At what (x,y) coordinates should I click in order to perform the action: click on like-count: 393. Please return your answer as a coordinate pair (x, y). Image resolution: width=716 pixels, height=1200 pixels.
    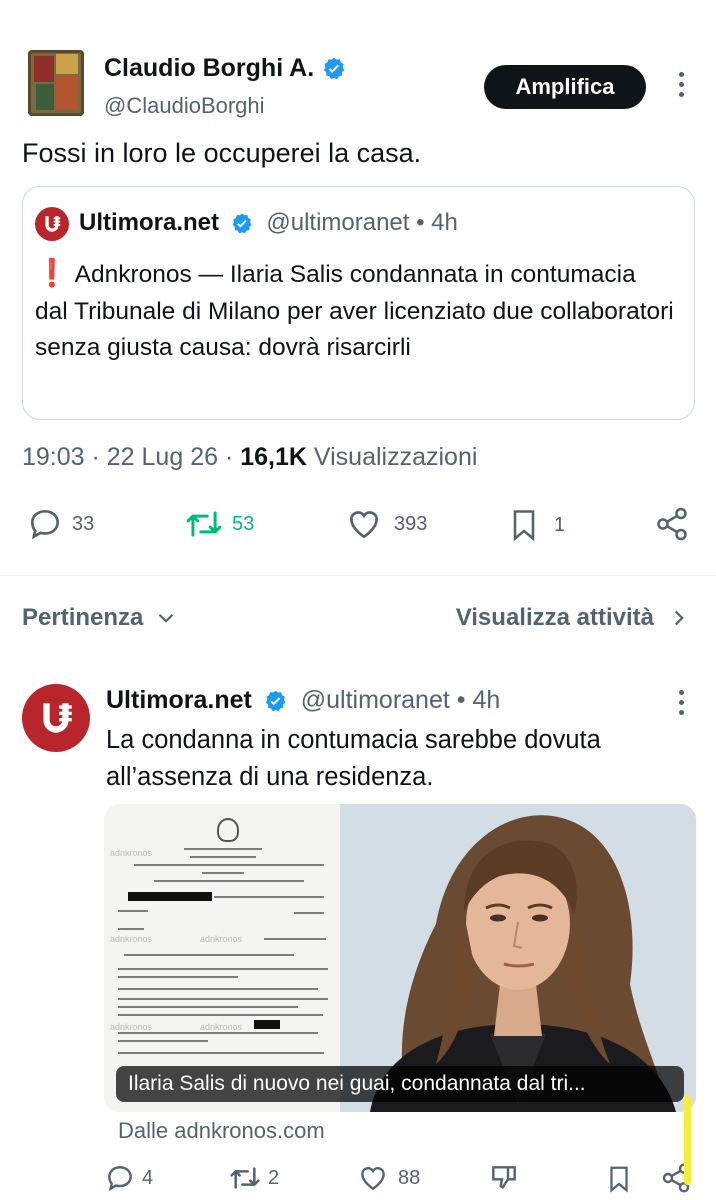
    Looking at the image, I should click on (411, 523).